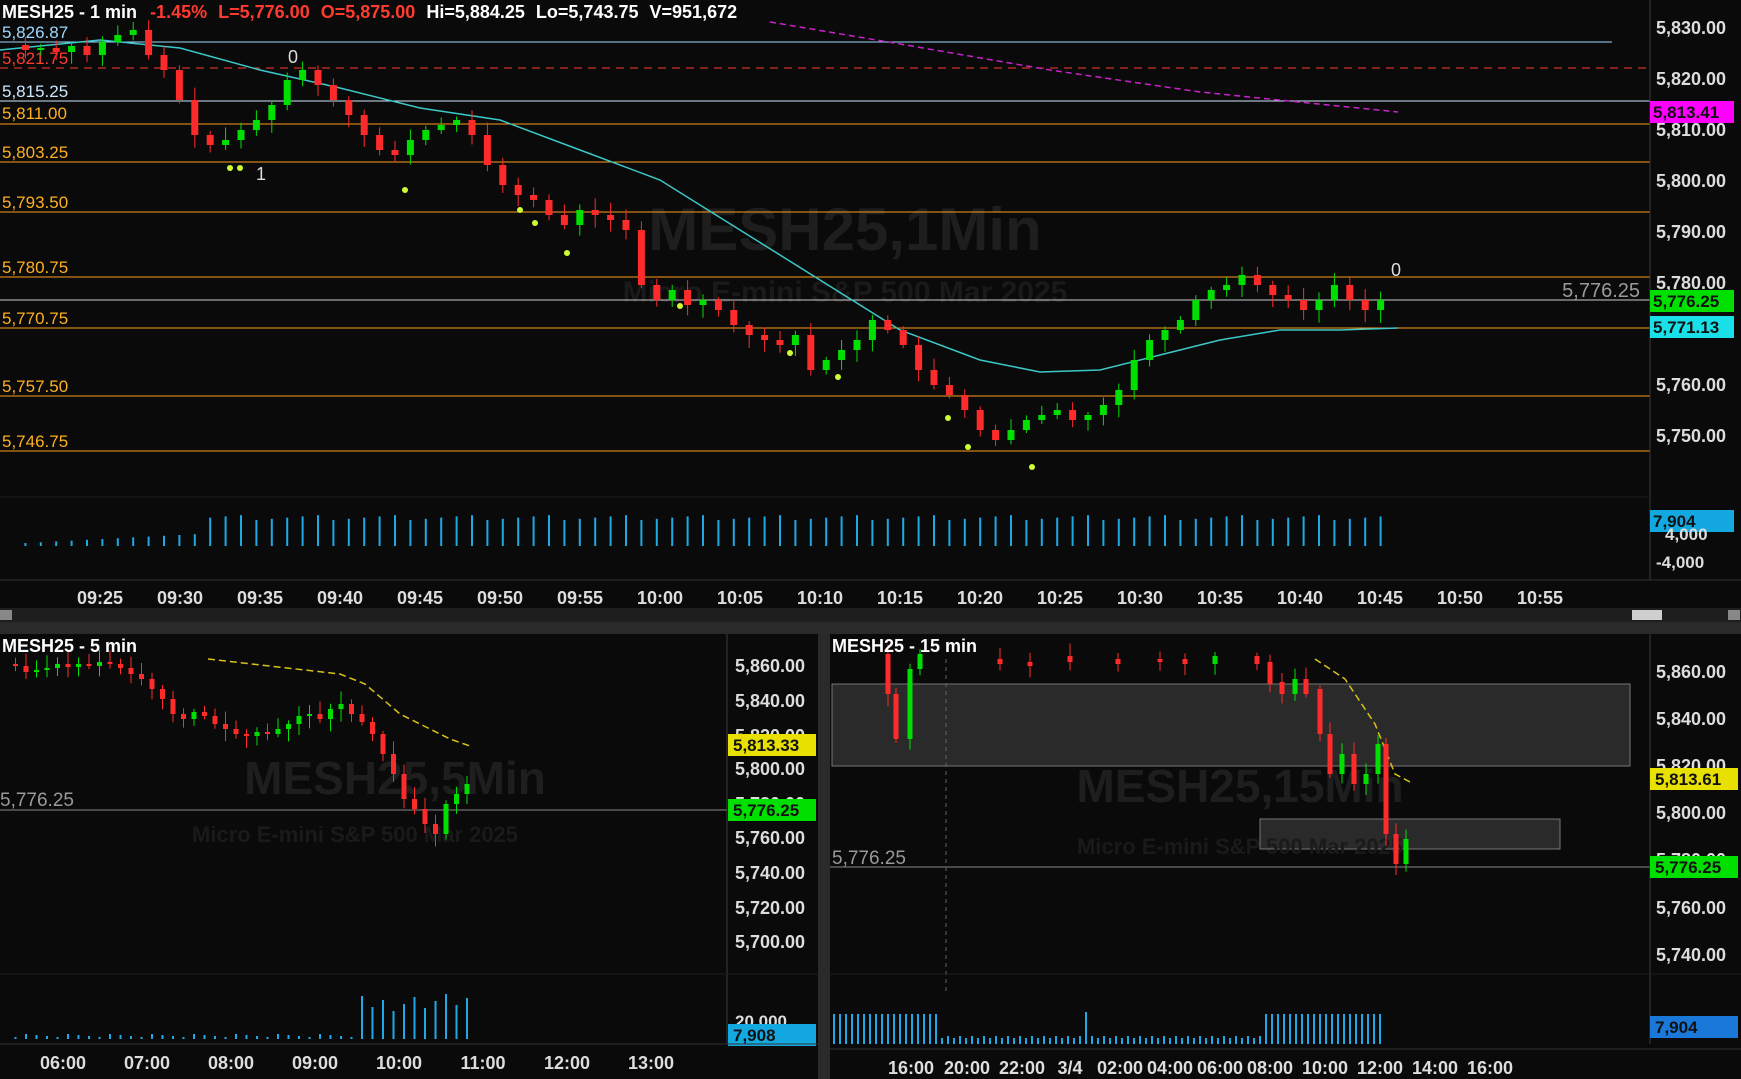 The height and width of the screenshot is (1079, 1741). Describe the element at coordinates (1686, 112) in the screenshot. I see `vwap-price-badge-text: 5,813.41` at that location.